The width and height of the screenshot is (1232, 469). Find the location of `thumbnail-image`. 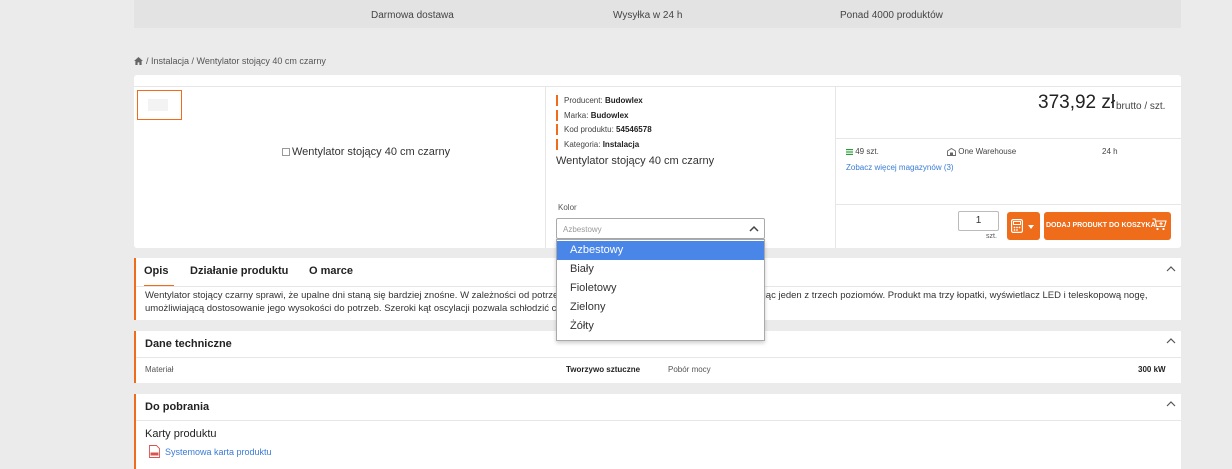

thumbnail-image is located at coordinates (158, 105).